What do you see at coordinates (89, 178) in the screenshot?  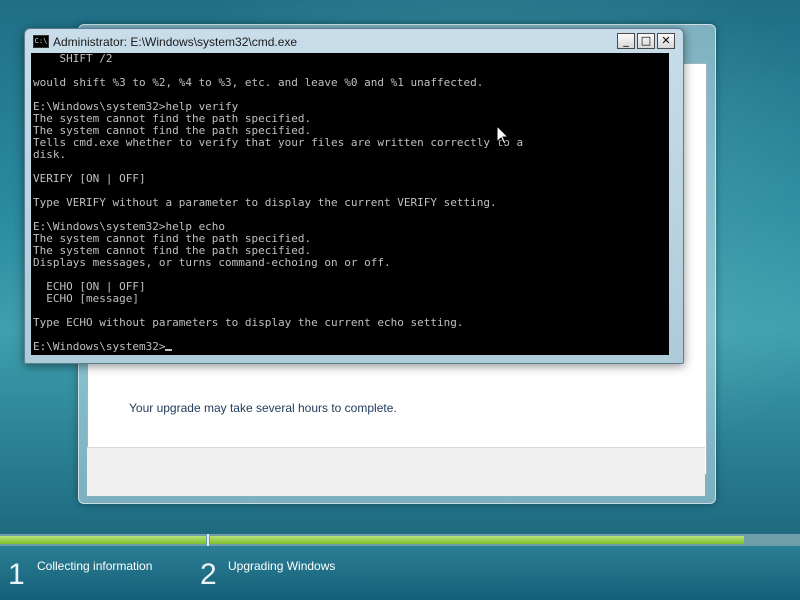 I see `console-line: VERIFY [ON | OFF]` at bounding box center [89, 178].